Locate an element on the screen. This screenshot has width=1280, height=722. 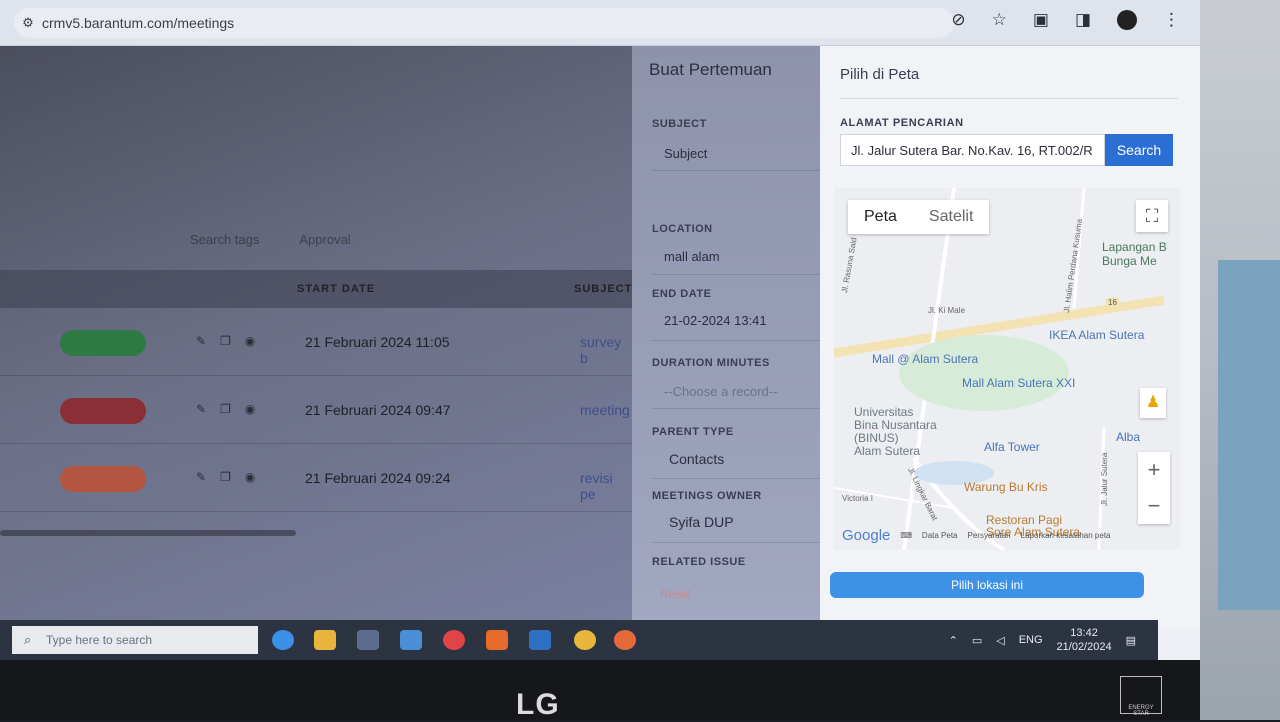
start-date-cell: 21 Februari 2024 09:47 is located at coordinates (378, 410).